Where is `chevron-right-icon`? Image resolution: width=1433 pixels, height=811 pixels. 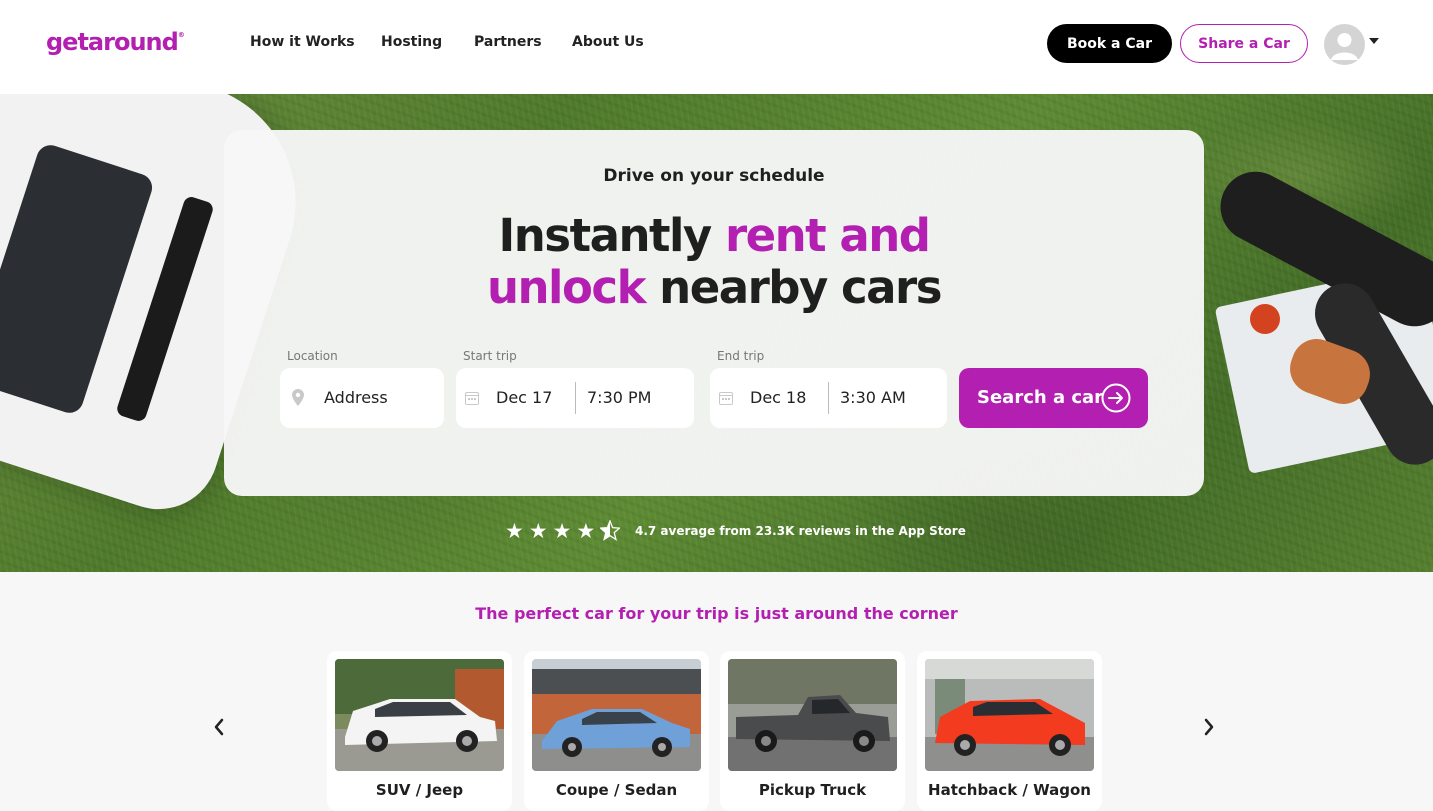 chevron-right-icon is located at coordinates (1209, 727).